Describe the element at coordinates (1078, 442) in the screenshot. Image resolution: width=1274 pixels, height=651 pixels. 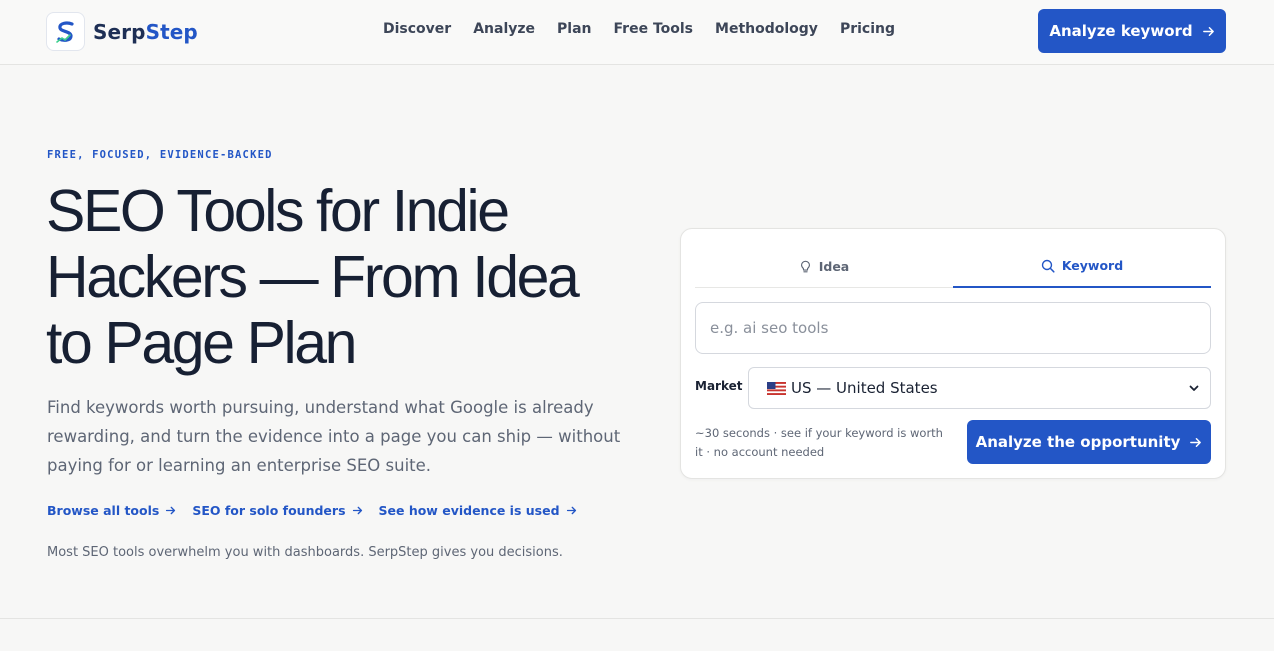
I see `analyze-opportunity-label: Analyze the opportunity` at that location.